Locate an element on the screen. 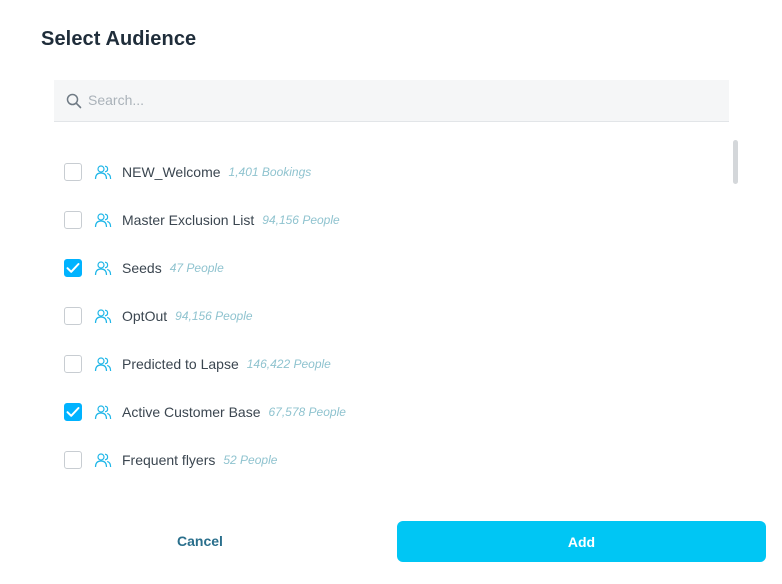 The height and width of the screenshot is (584, 782). search-input is located at coordinates (398, 100).